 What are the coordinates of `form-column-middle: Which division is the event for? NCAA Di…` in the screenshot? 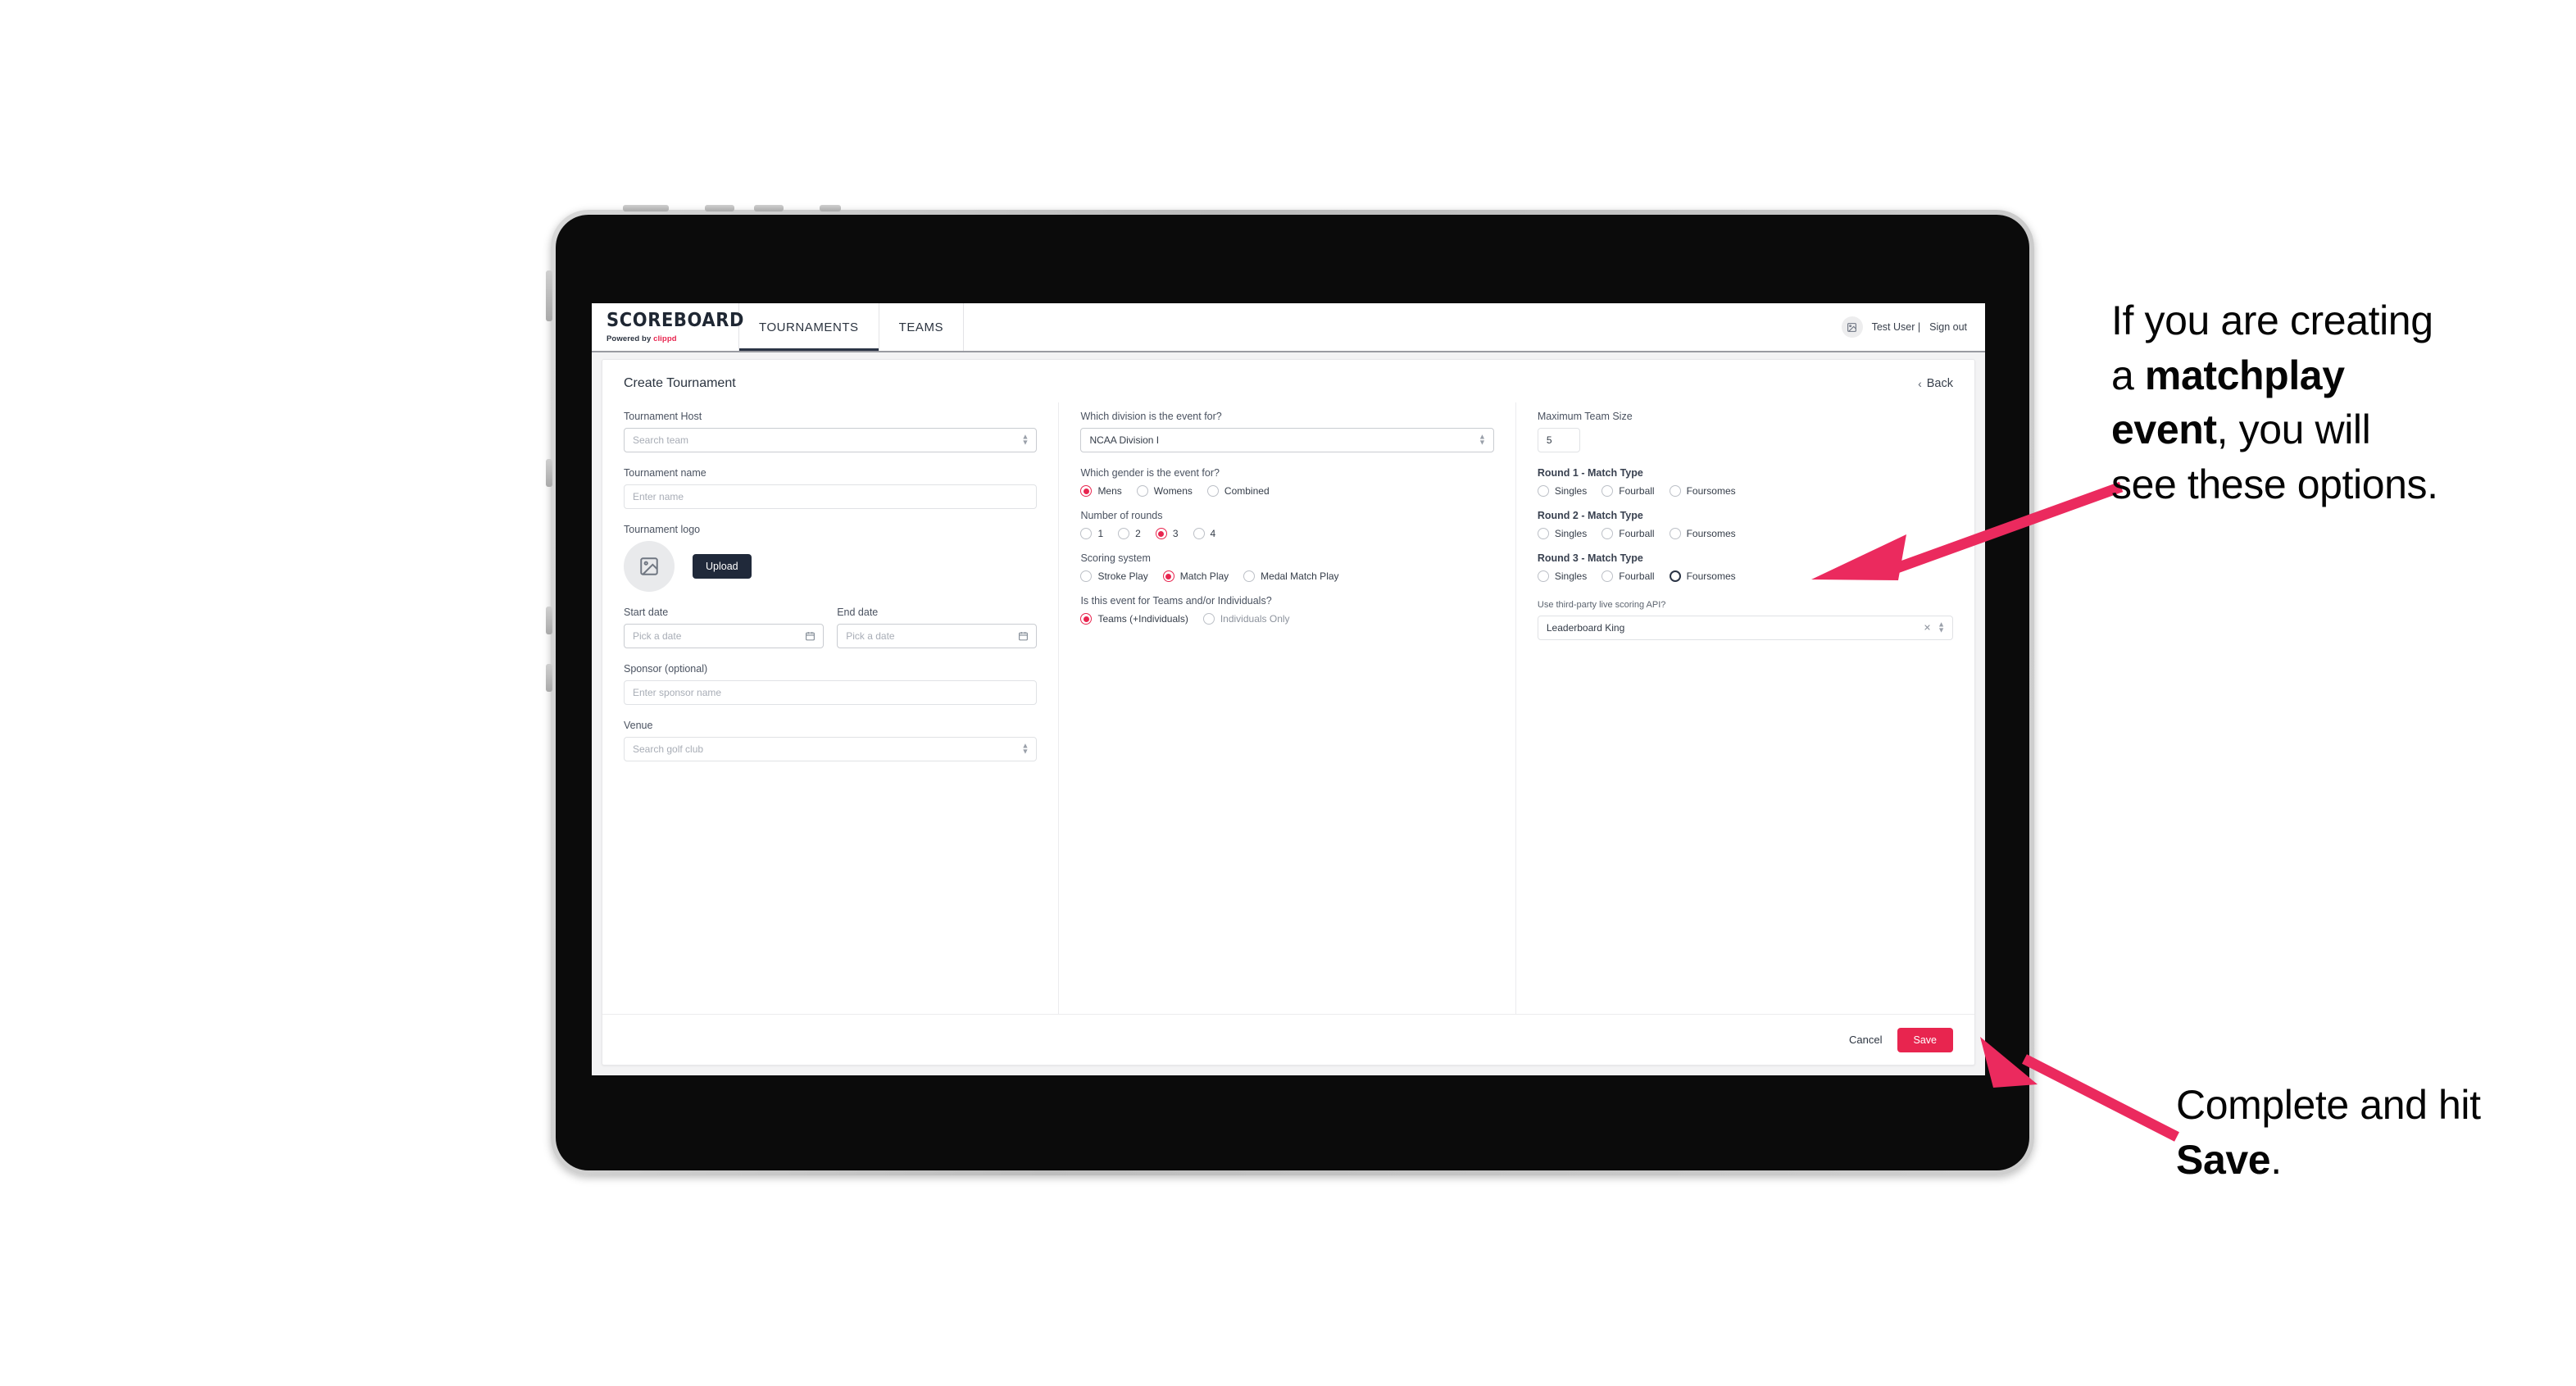 It's located at (1287, 708).